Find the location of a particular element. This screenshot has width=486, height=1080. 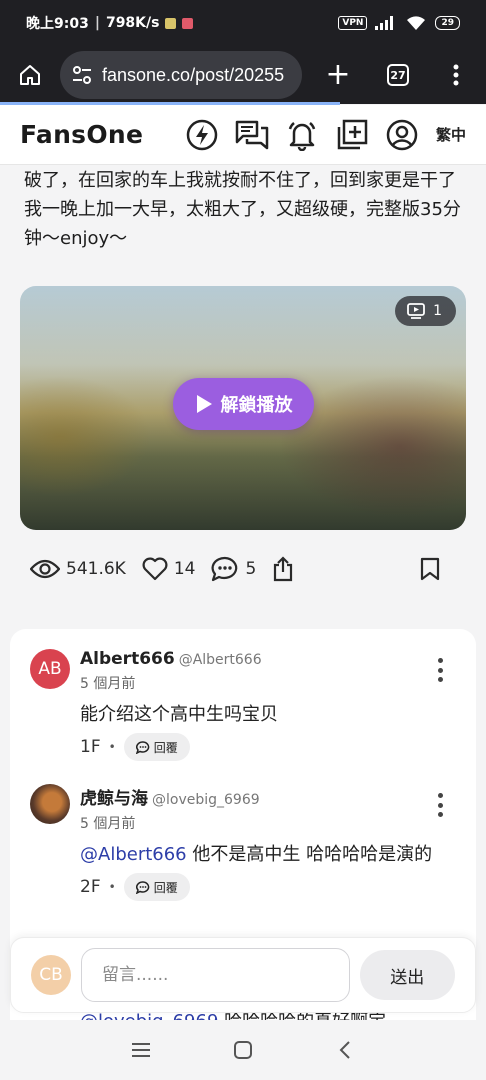

comment-input is located at coordinates (215, 975).